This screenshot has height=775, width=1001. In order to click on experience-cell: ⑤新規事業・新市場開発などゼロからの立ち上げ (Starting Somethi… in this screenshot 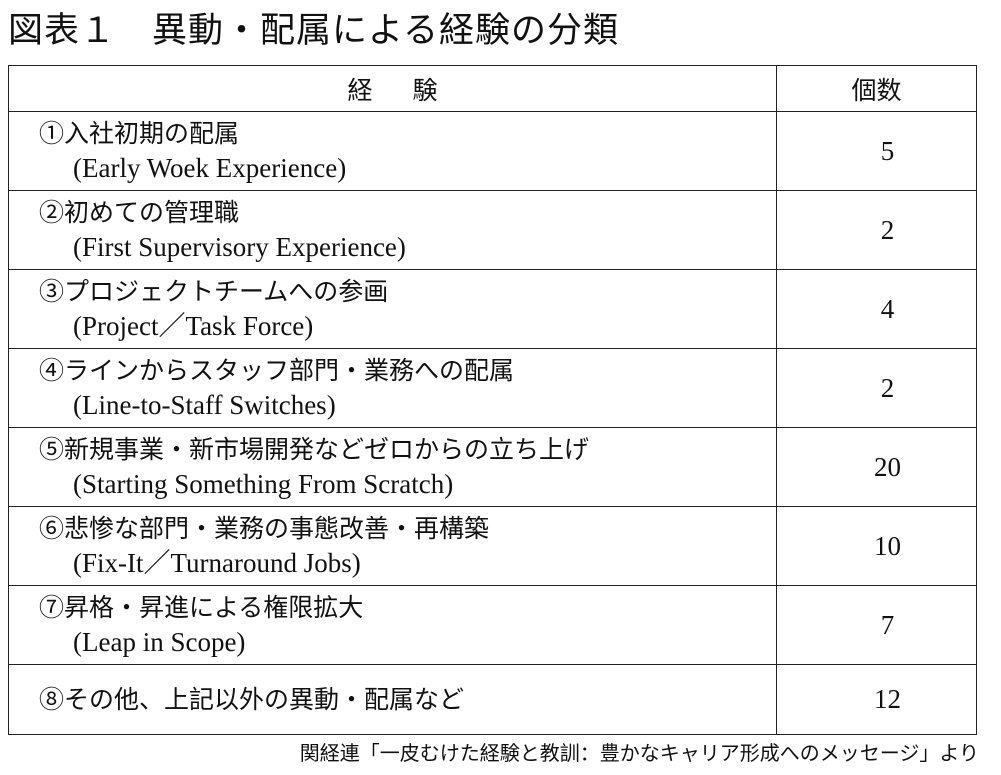, I will do `click(392, 467)`.